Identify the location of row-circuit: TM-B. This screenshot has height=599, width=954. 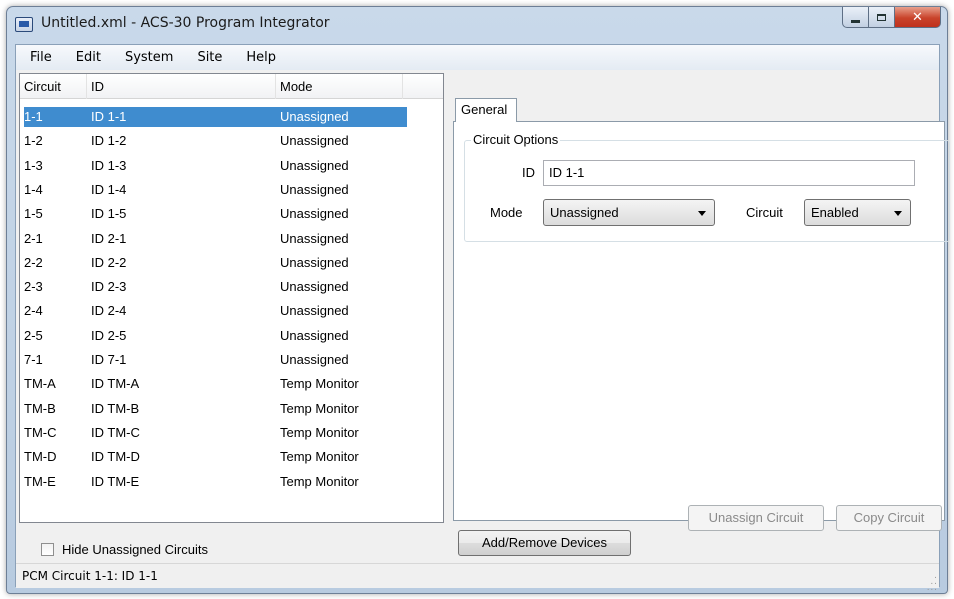
(40, 408).